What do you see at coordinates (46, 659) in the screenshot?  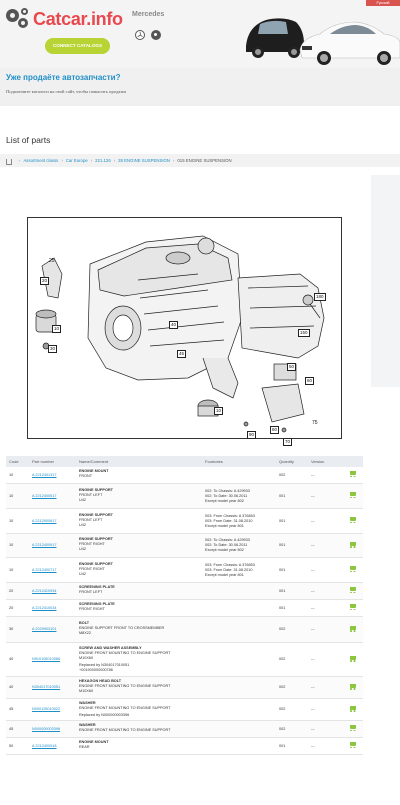 I see `part-number-link: N910105010066` at bounding box center [46, 659].